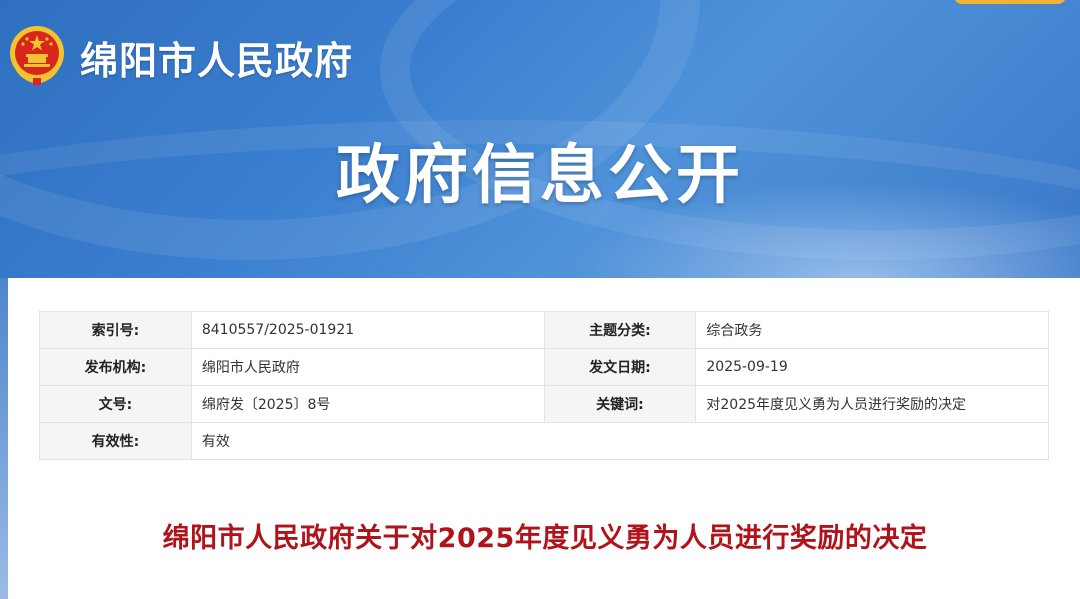 The height and width of the screenshot is (599, 1080). Describe the element at coordinates (367, 330) in the screenshot. I see `index-no-value: 8410557/2025-01921` at that location.